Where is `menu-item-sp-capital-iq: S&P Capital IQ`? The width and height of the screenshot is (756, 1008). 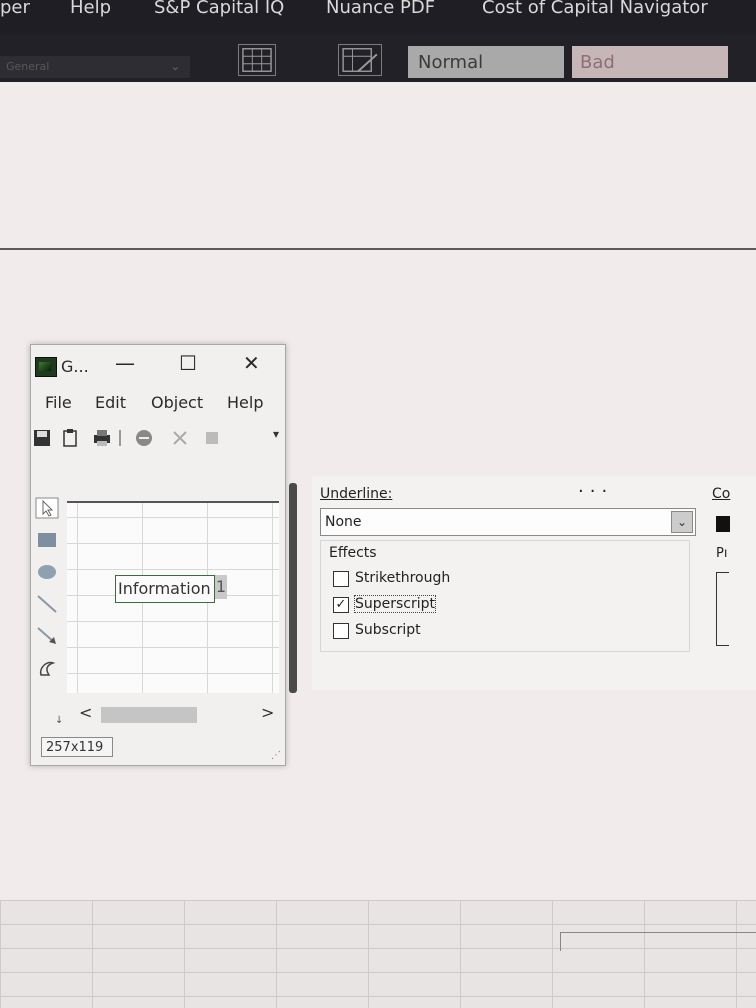
menu-item-sp-capital-iq: S&P Capital IQ is located at coordinates (219, 9).